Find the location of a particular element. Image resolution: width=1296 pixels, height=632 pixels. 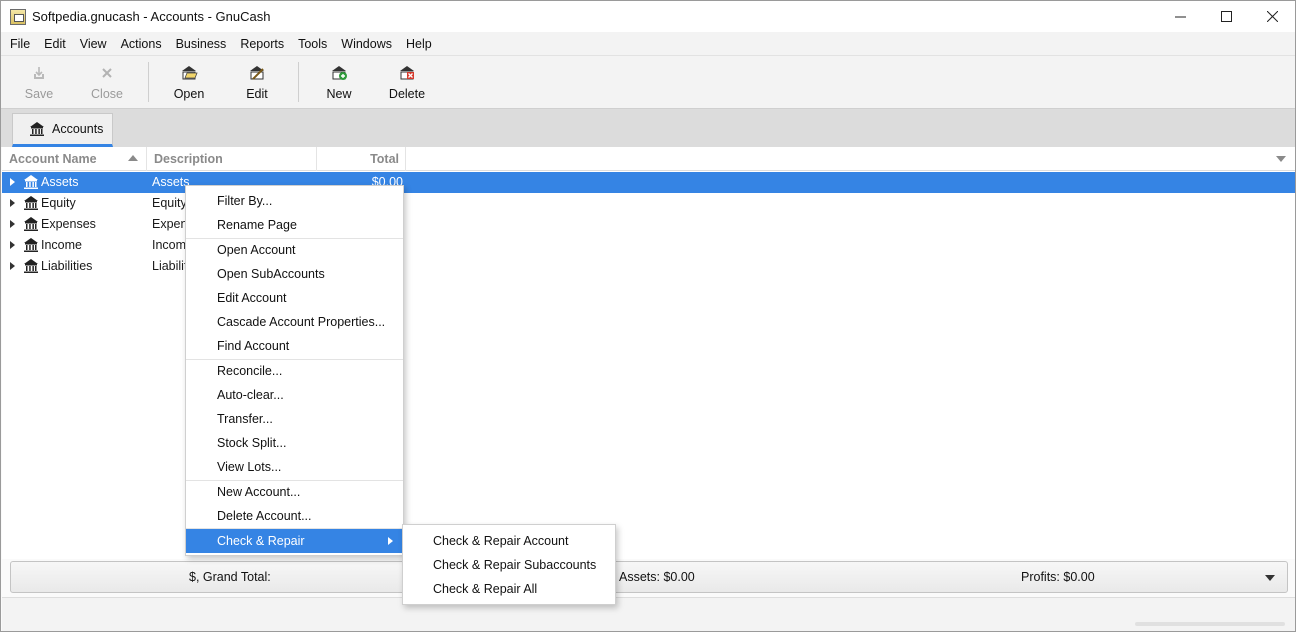

maximize-icon is located at coordinates (1226, 16).